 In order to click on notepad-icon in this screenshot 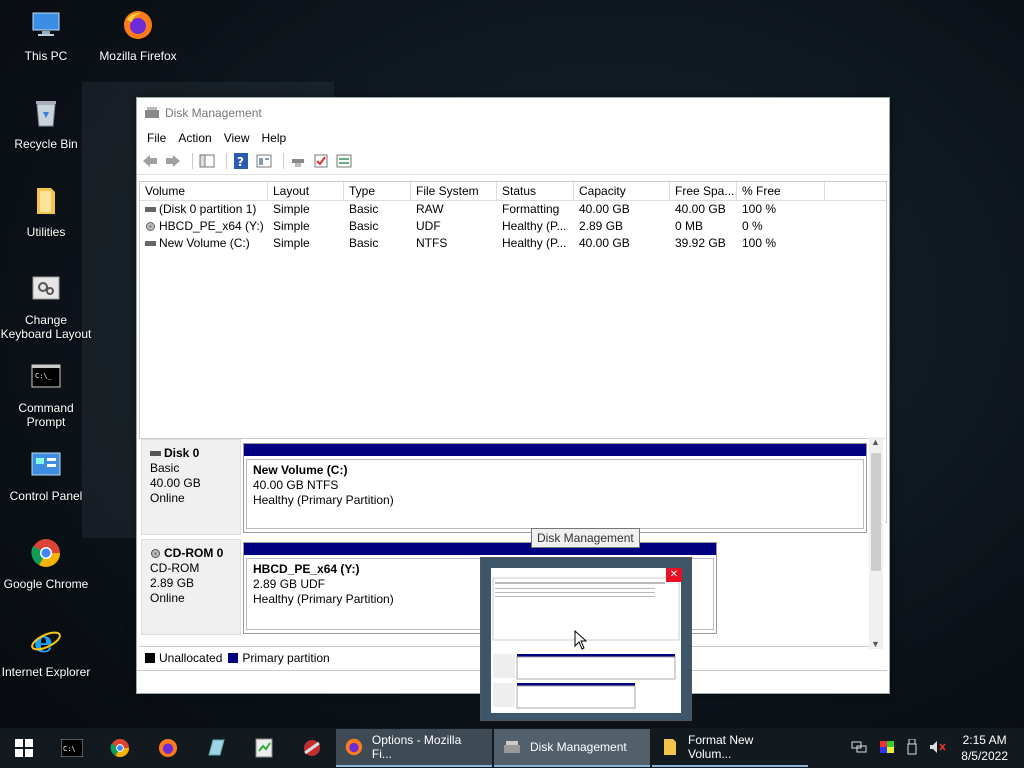, I will do `click(216, 747)`.